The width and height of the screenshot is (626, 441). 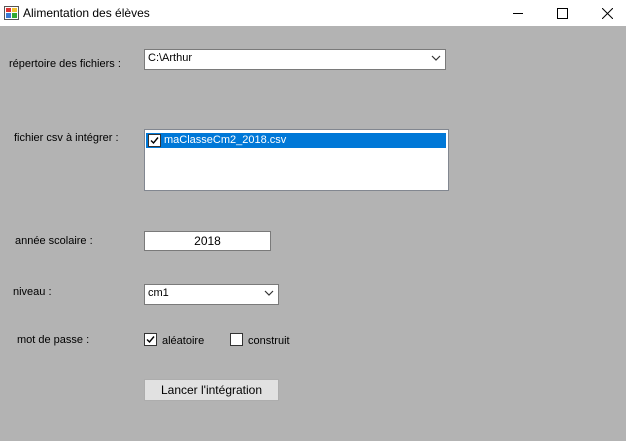 What do you see at coordinates (170, 58) in the screenshot?
I see `directory-value: C:\Arthur` at bounding box center [170, 58].